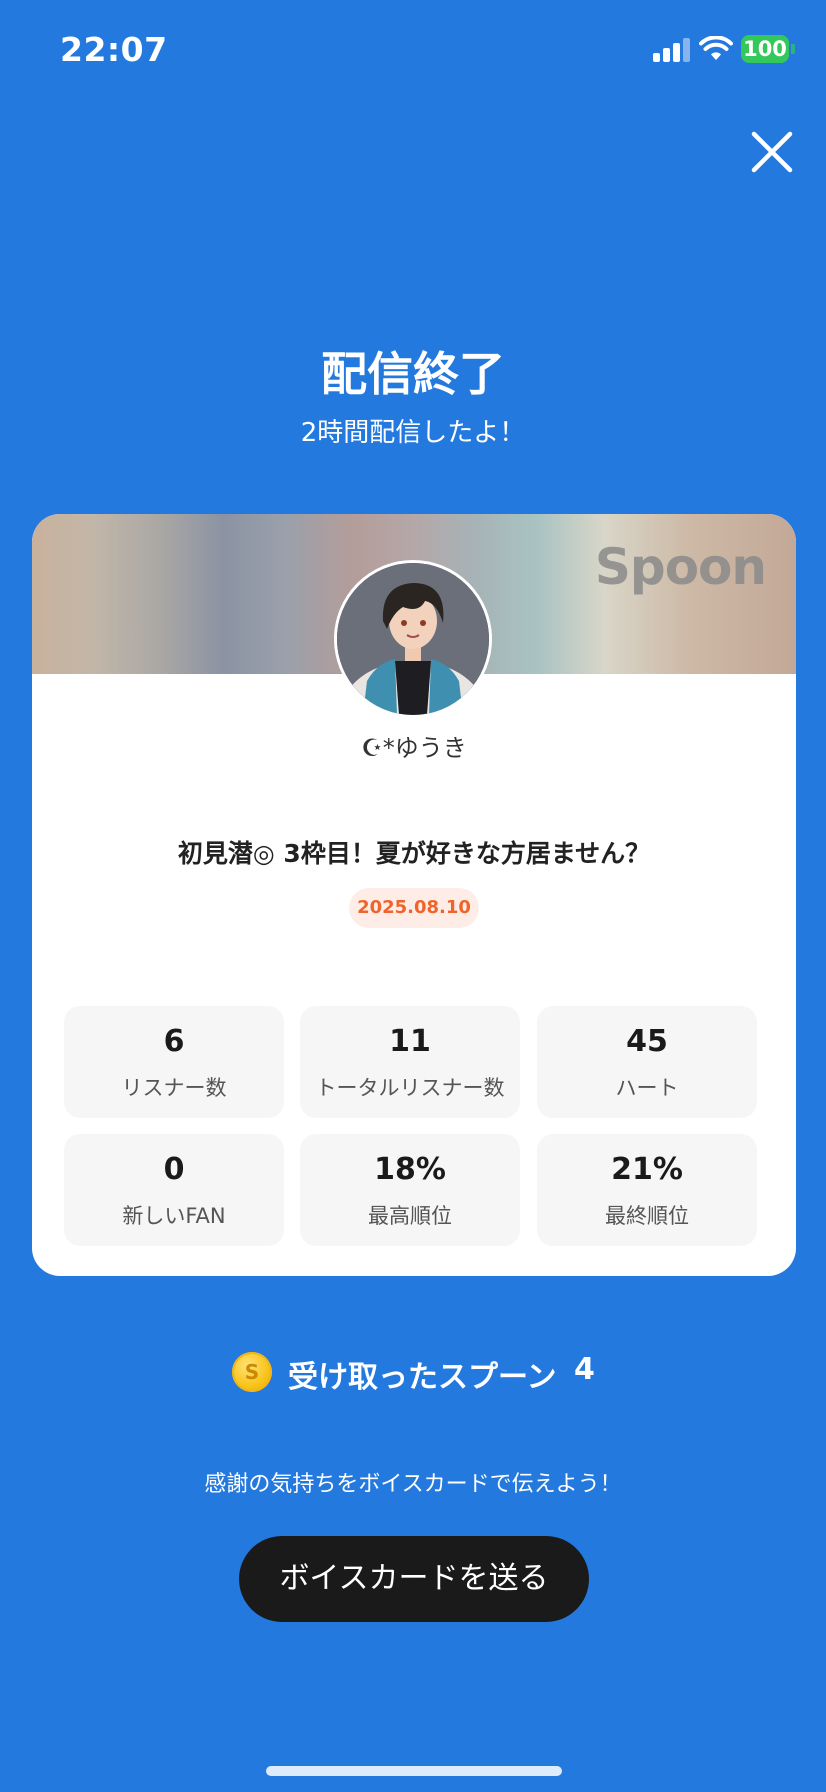 The width and height of the screenshot is (826, 1792). What do you see at coordinates (174, 1190) in the screenshot?
I see `stat-new-fans: 0 新しいFAN` at bounding box center [174, 1190].